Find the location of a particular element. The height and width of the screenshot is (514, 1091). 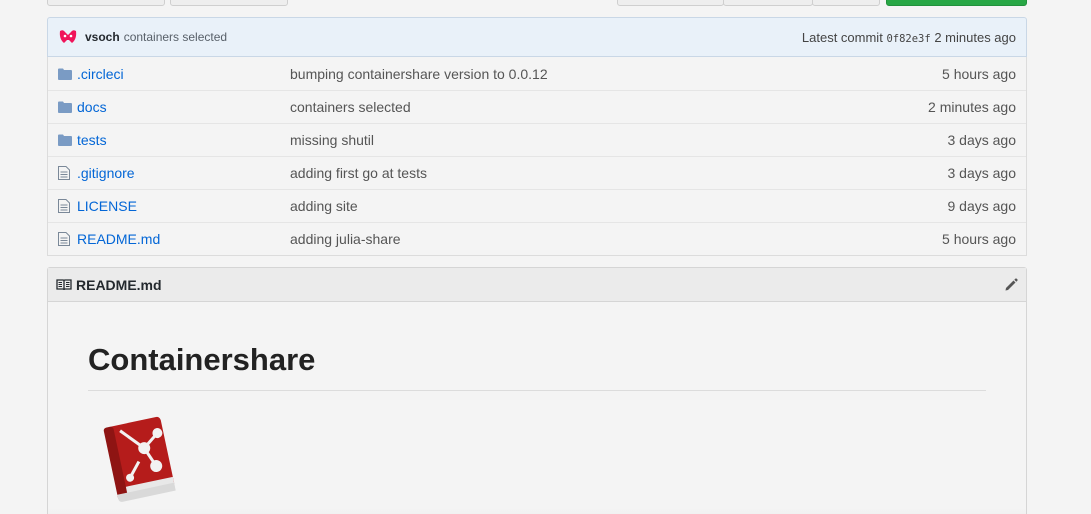

create-file-button is located at coordinates (670, 3).